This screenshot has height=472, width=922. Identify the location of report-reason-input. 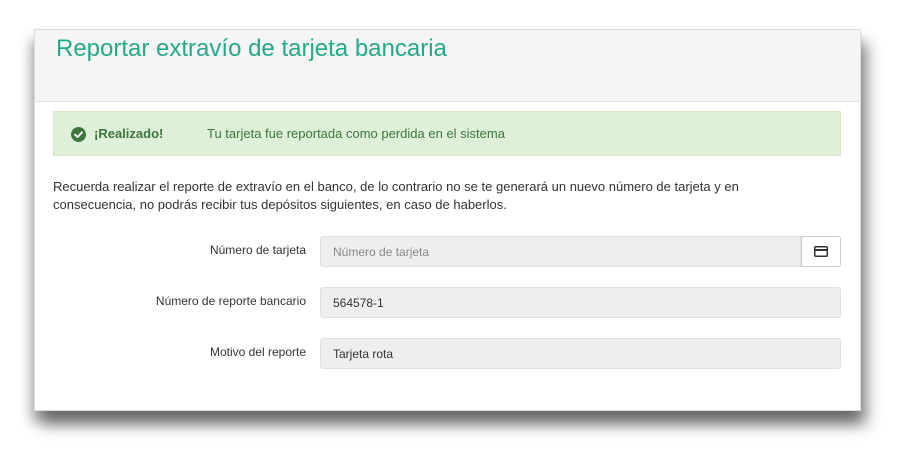
(580, 353).